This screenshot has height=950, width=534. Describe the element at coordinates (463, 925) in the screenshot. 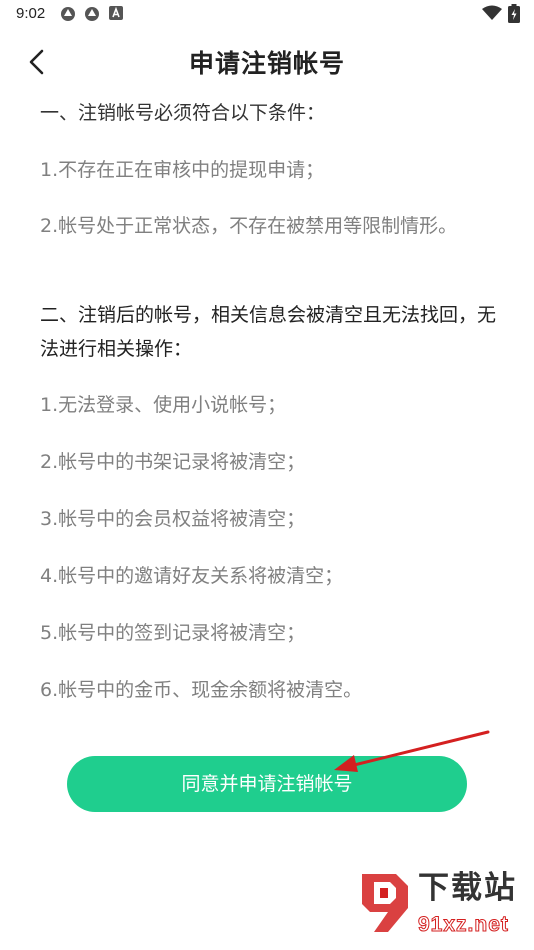

I see `watermark-url: 91xz.net` at that location.